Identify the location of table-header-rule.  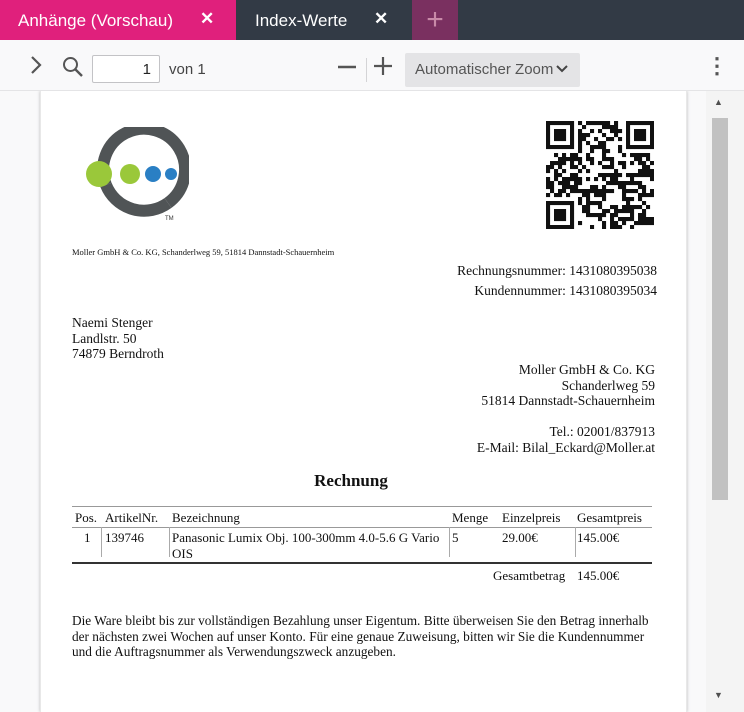
(362, 527).